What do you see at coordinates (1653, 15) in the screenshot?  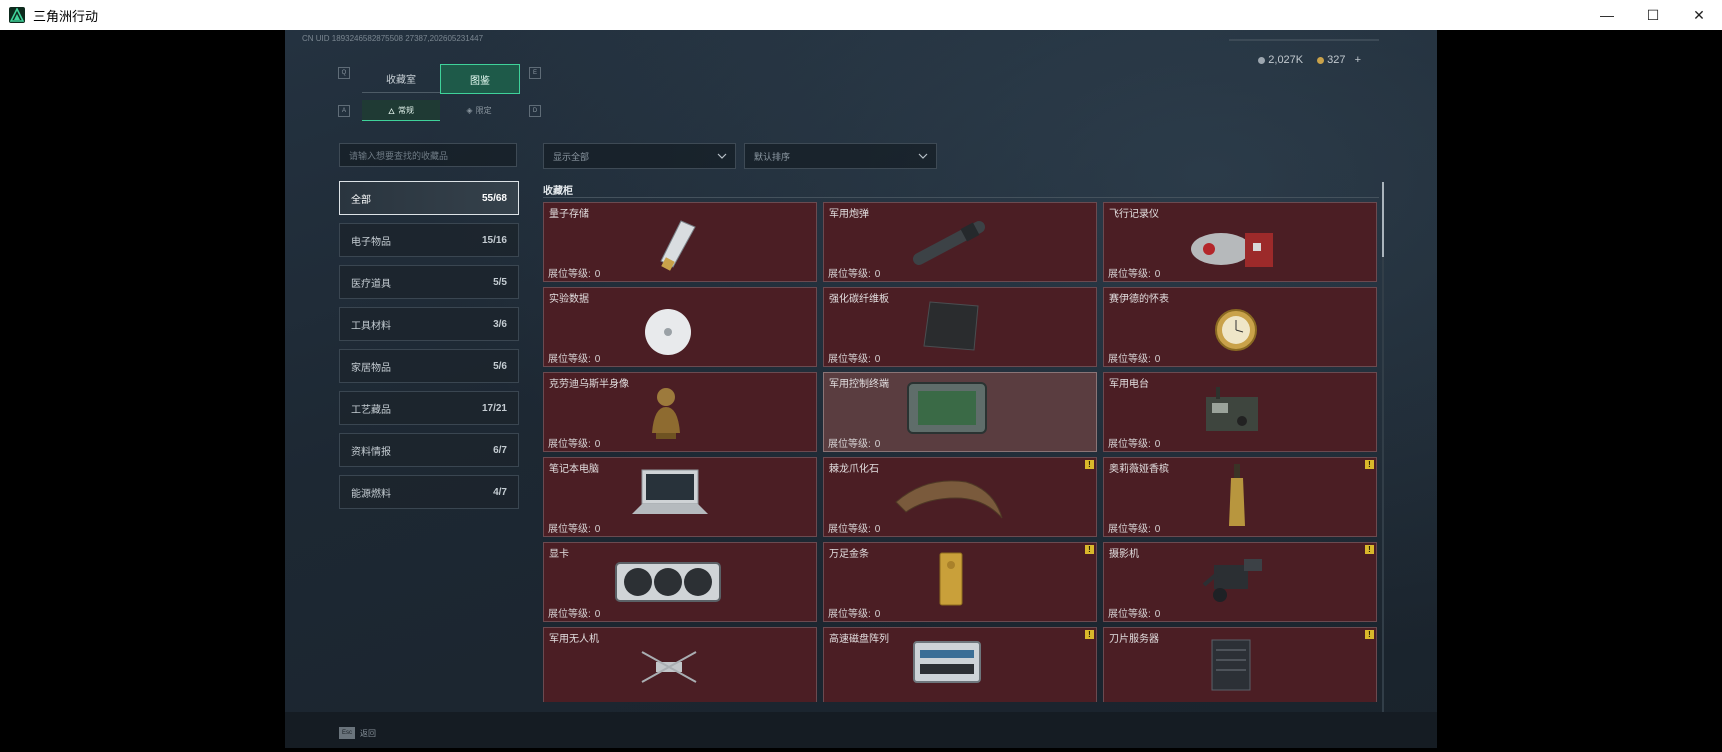 I see `maximize-button: ☐` at bounding box center [1653, 15].